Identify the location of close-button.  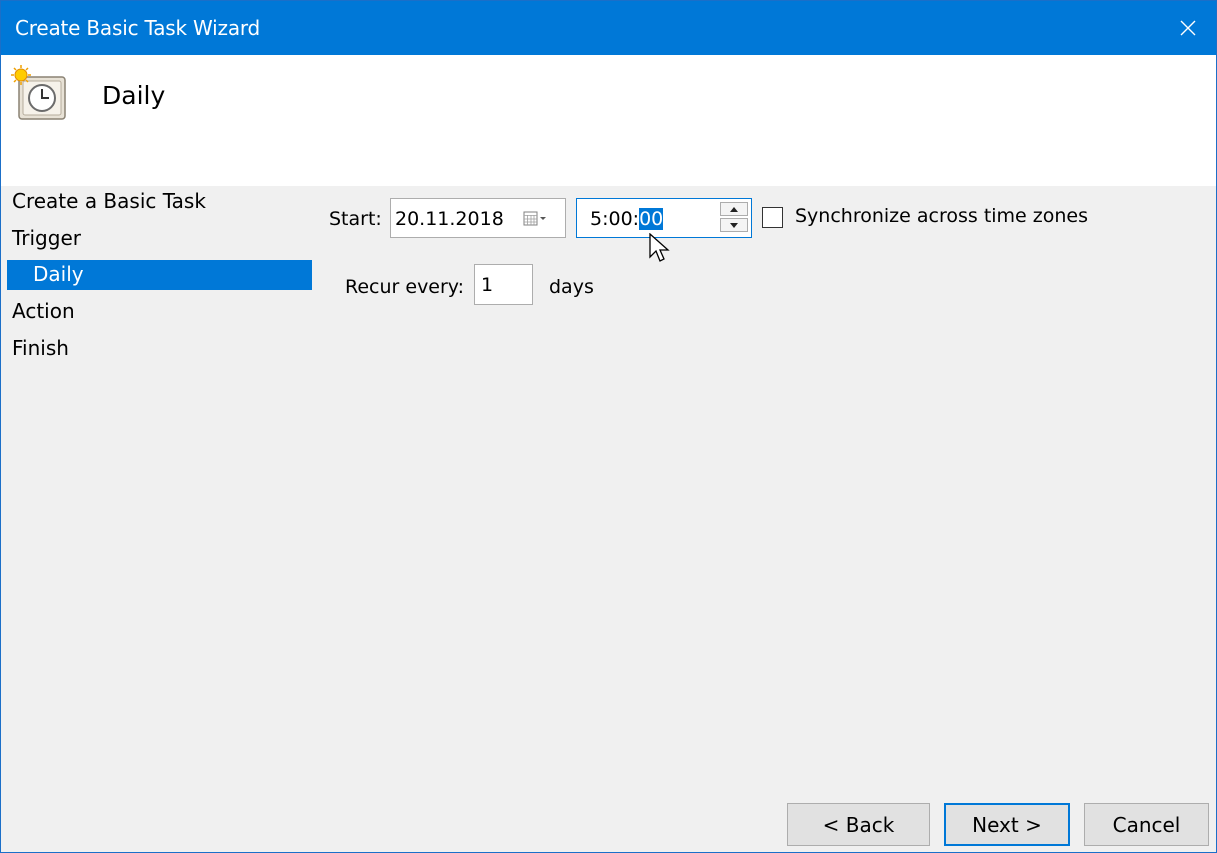
(1188, 28).